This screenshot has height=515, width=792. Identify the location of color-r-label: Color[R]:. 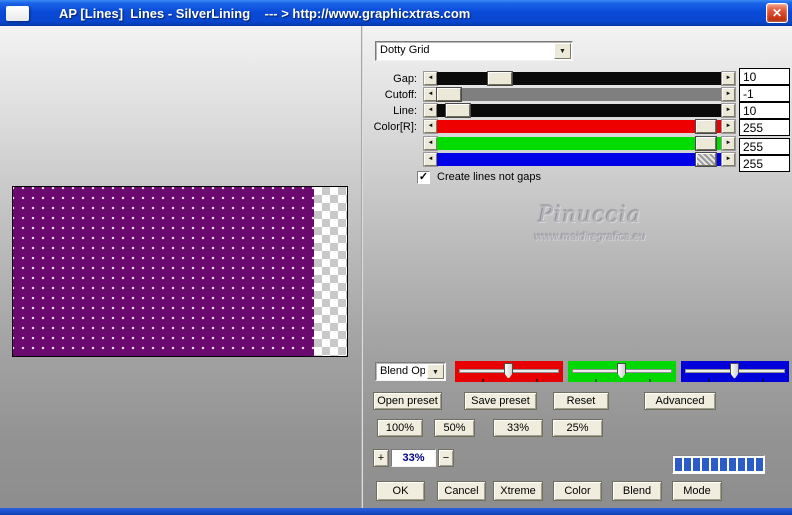
(395, 127).